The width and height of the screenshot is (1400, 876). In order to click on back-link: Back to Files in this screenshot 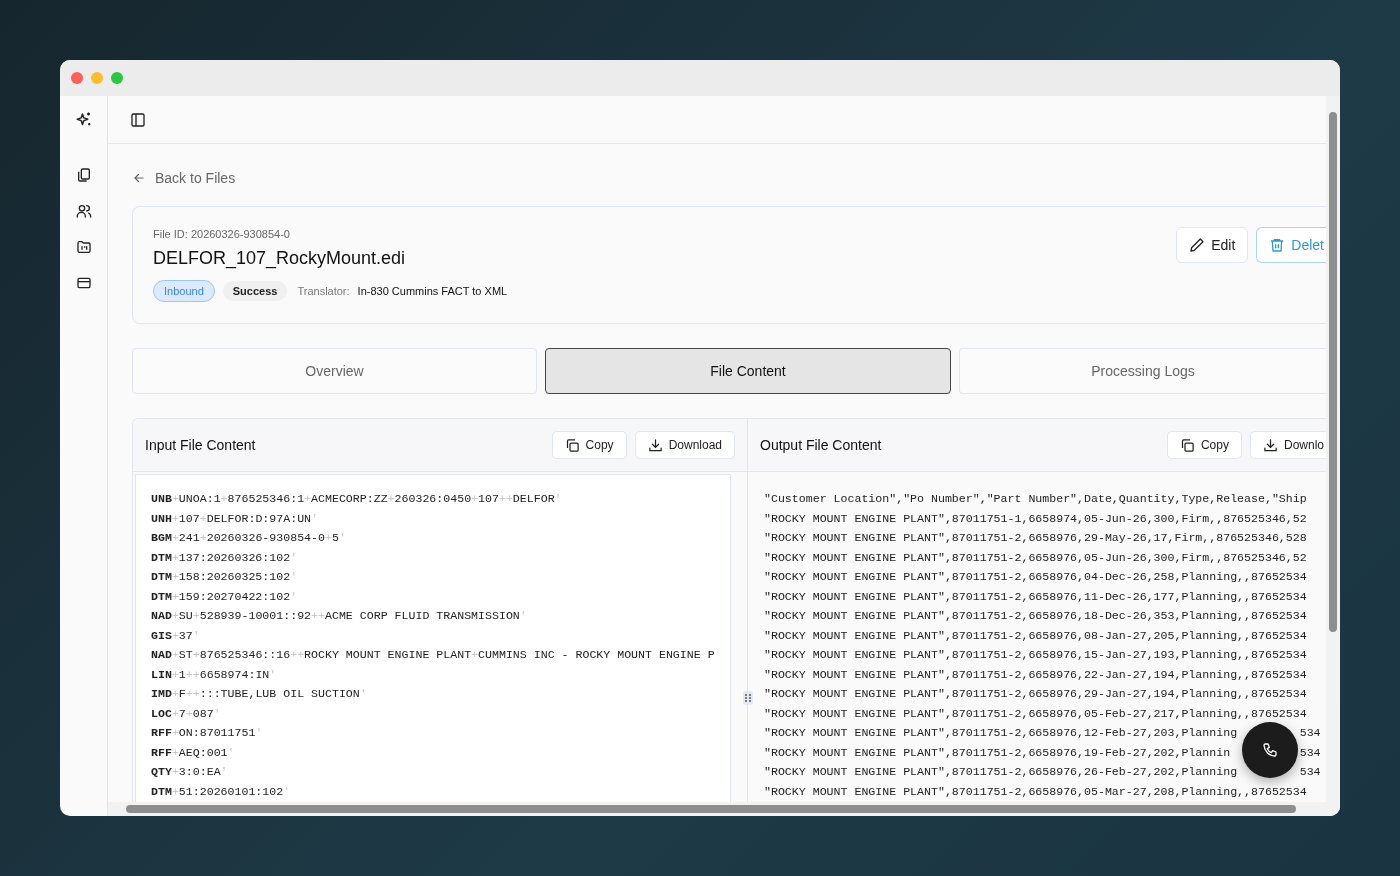, I will do `click(184, 178)`.